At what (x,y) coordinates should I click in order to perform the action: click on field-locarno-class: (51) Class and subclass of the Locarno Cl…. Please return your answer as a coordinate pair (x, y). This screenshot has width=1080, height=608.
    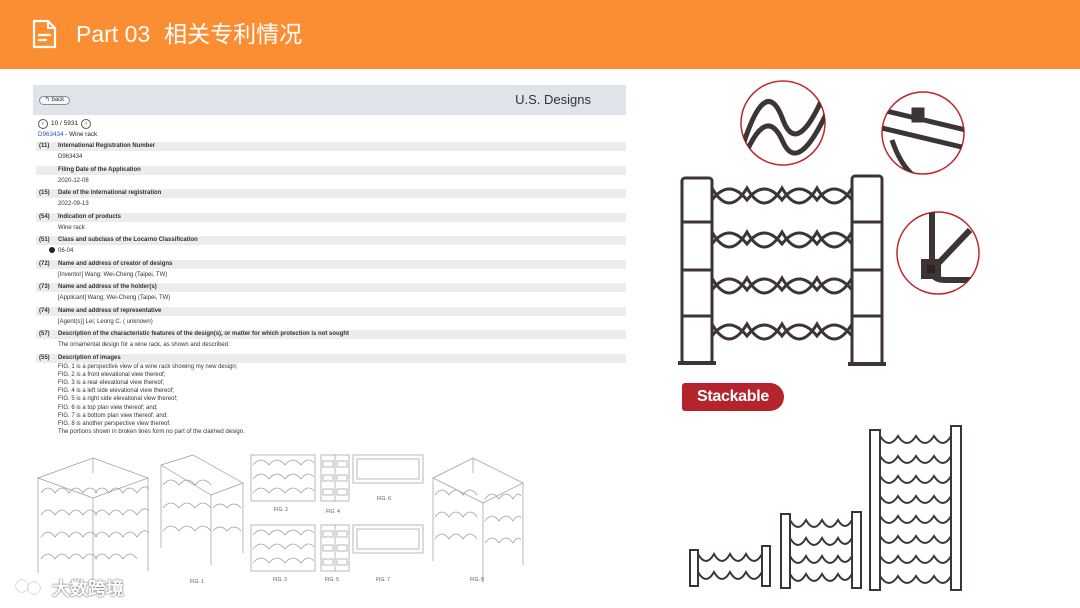
    Looking at the image, I should click on (331, 248).